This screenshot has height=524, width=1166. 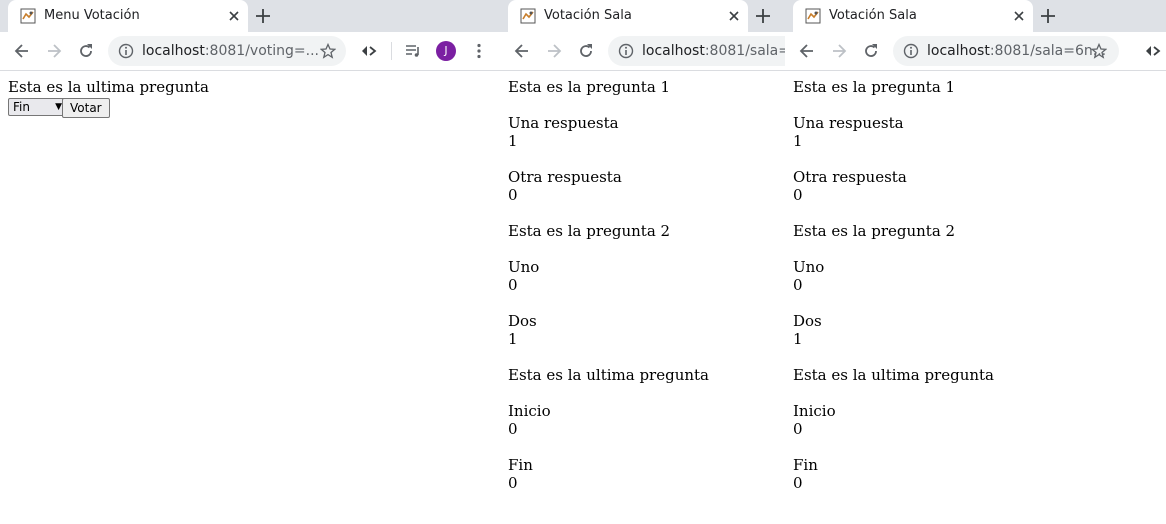 What do you see at coordinates (92, 15) in the screenshot?
I see `tab-title: Menu Votación` at bounding box center [92, 15].